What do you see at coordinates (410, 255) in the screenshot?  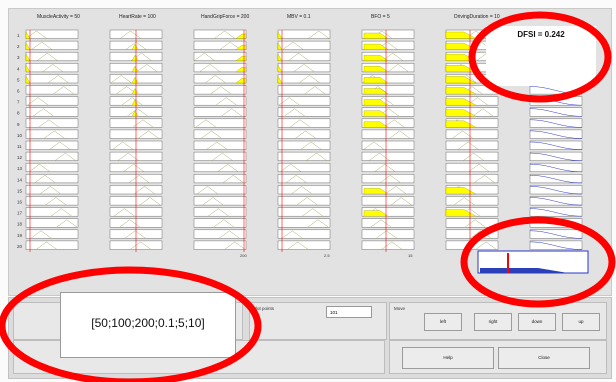 I see `axis-max-label: 15` at bounding box center [410, 255].